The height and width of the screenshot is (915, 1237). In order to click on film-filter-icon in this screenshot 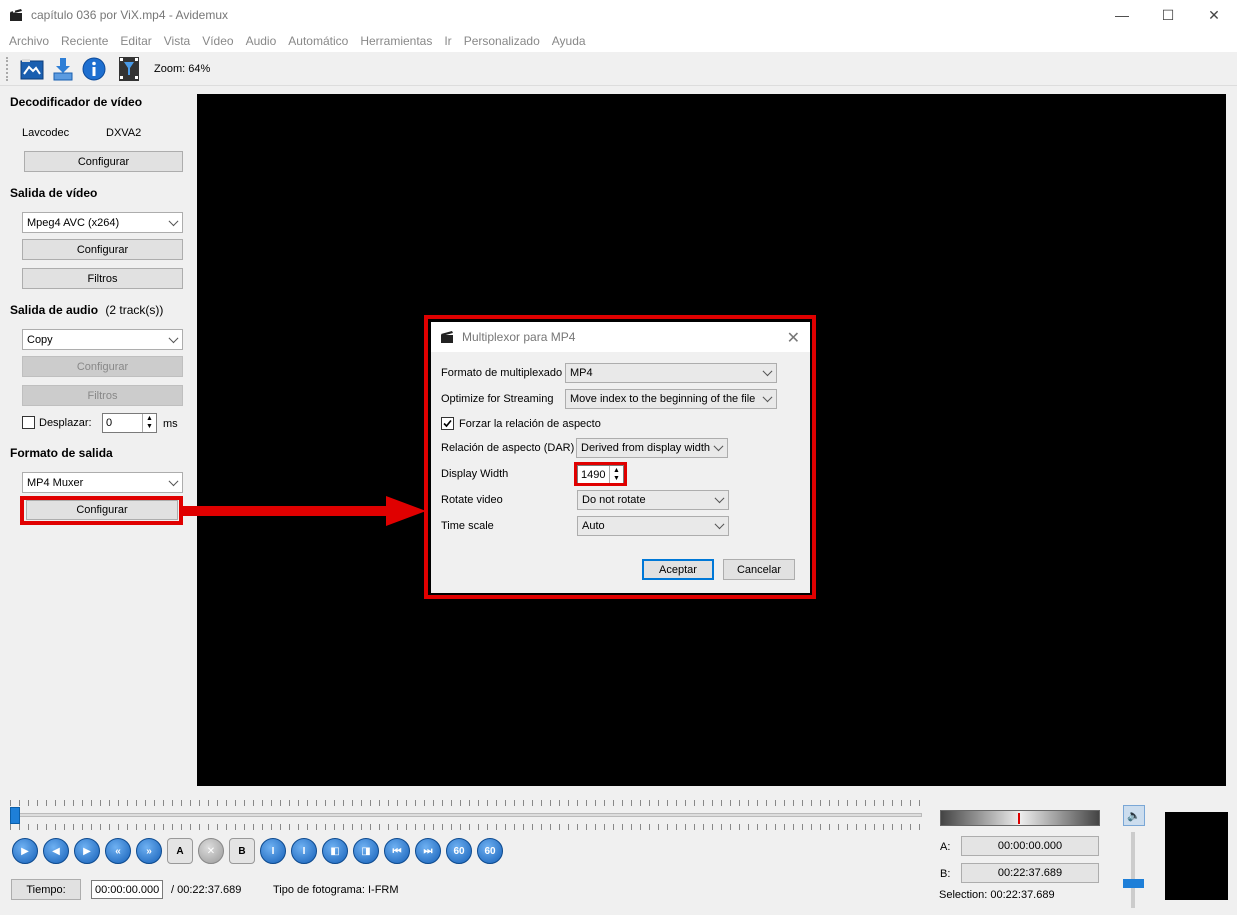, I will do `click(129, 68)`.